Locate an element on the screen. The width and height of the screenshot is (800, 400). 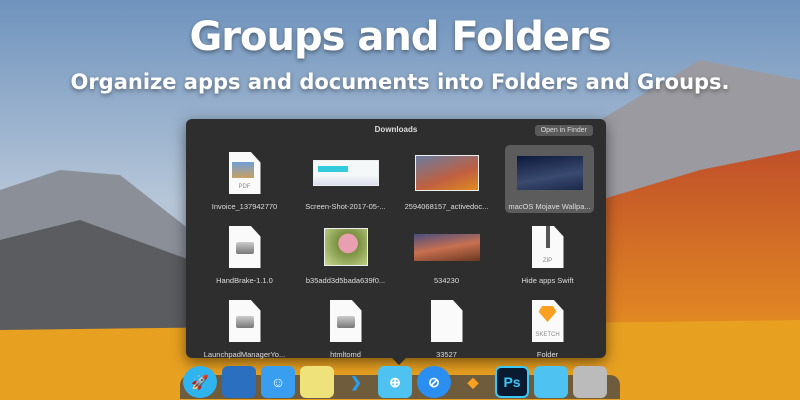
dock-rocket-icon: 🚀 is located at coordinates (200, 382).